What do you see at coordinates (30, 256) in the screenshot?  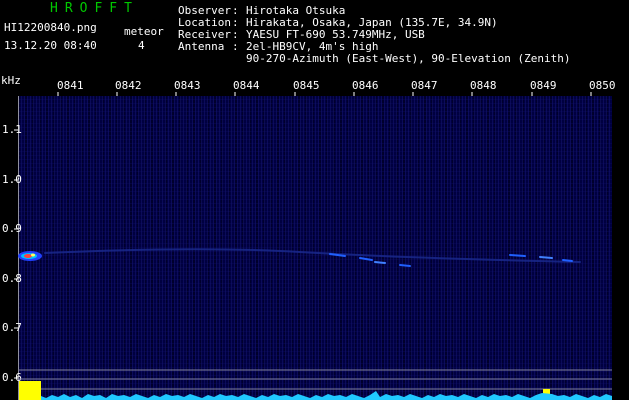 I see `meteor-echo-burst` at bounding box center [30, 256].